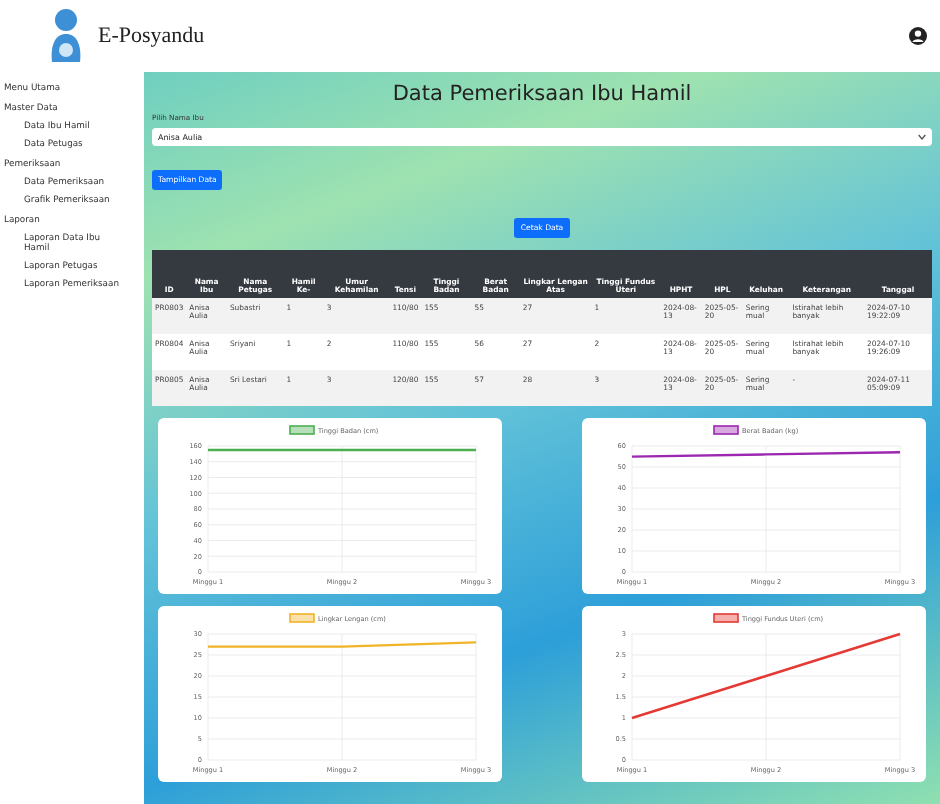 This screenshot has width=940, height=804. I want to click on person-logo-icon, so click(66, 36).